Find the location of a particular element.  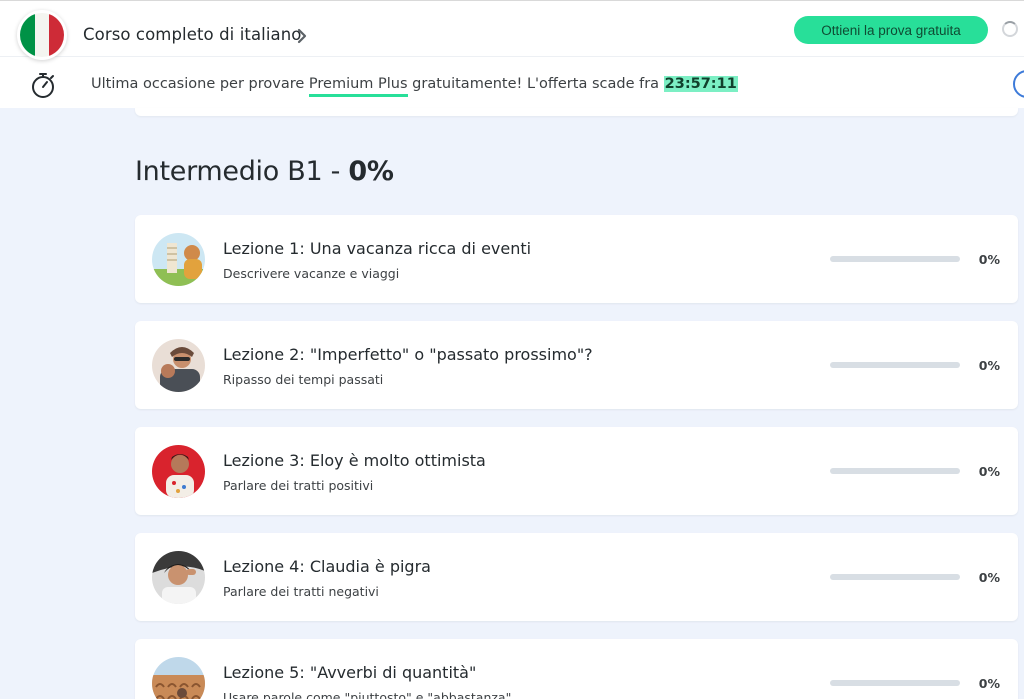

lesson-5-progress-bar is located at coordinates (895, 683).